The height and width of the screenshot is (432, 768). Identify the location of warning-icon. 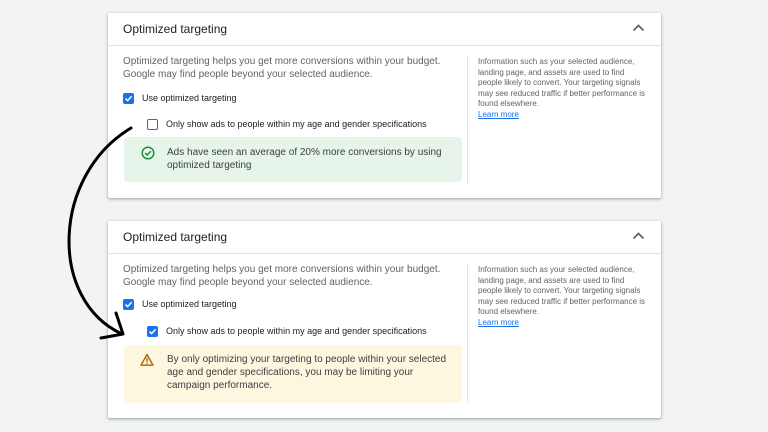
(147, 359).